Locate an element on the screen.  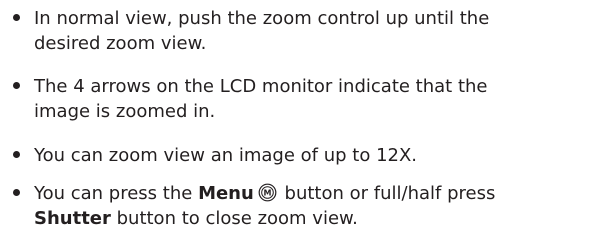
bullet-text: You can zoom view an image of up to 12X. is located at coordinates (318, 155).